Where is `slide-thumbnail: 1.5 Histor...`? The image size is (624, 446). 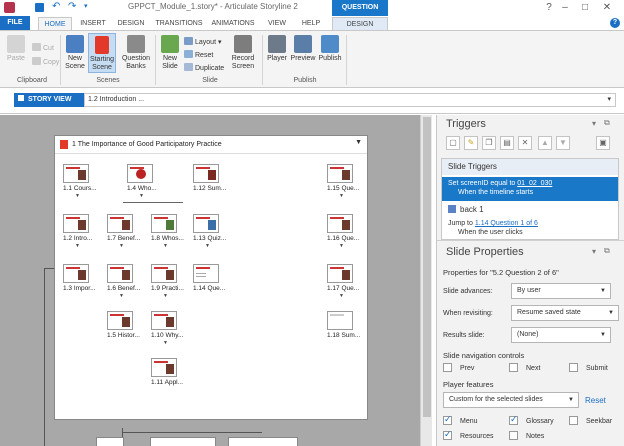 slide-thumbnail: 1.5 Histor... is located at coordinates (127, 325).